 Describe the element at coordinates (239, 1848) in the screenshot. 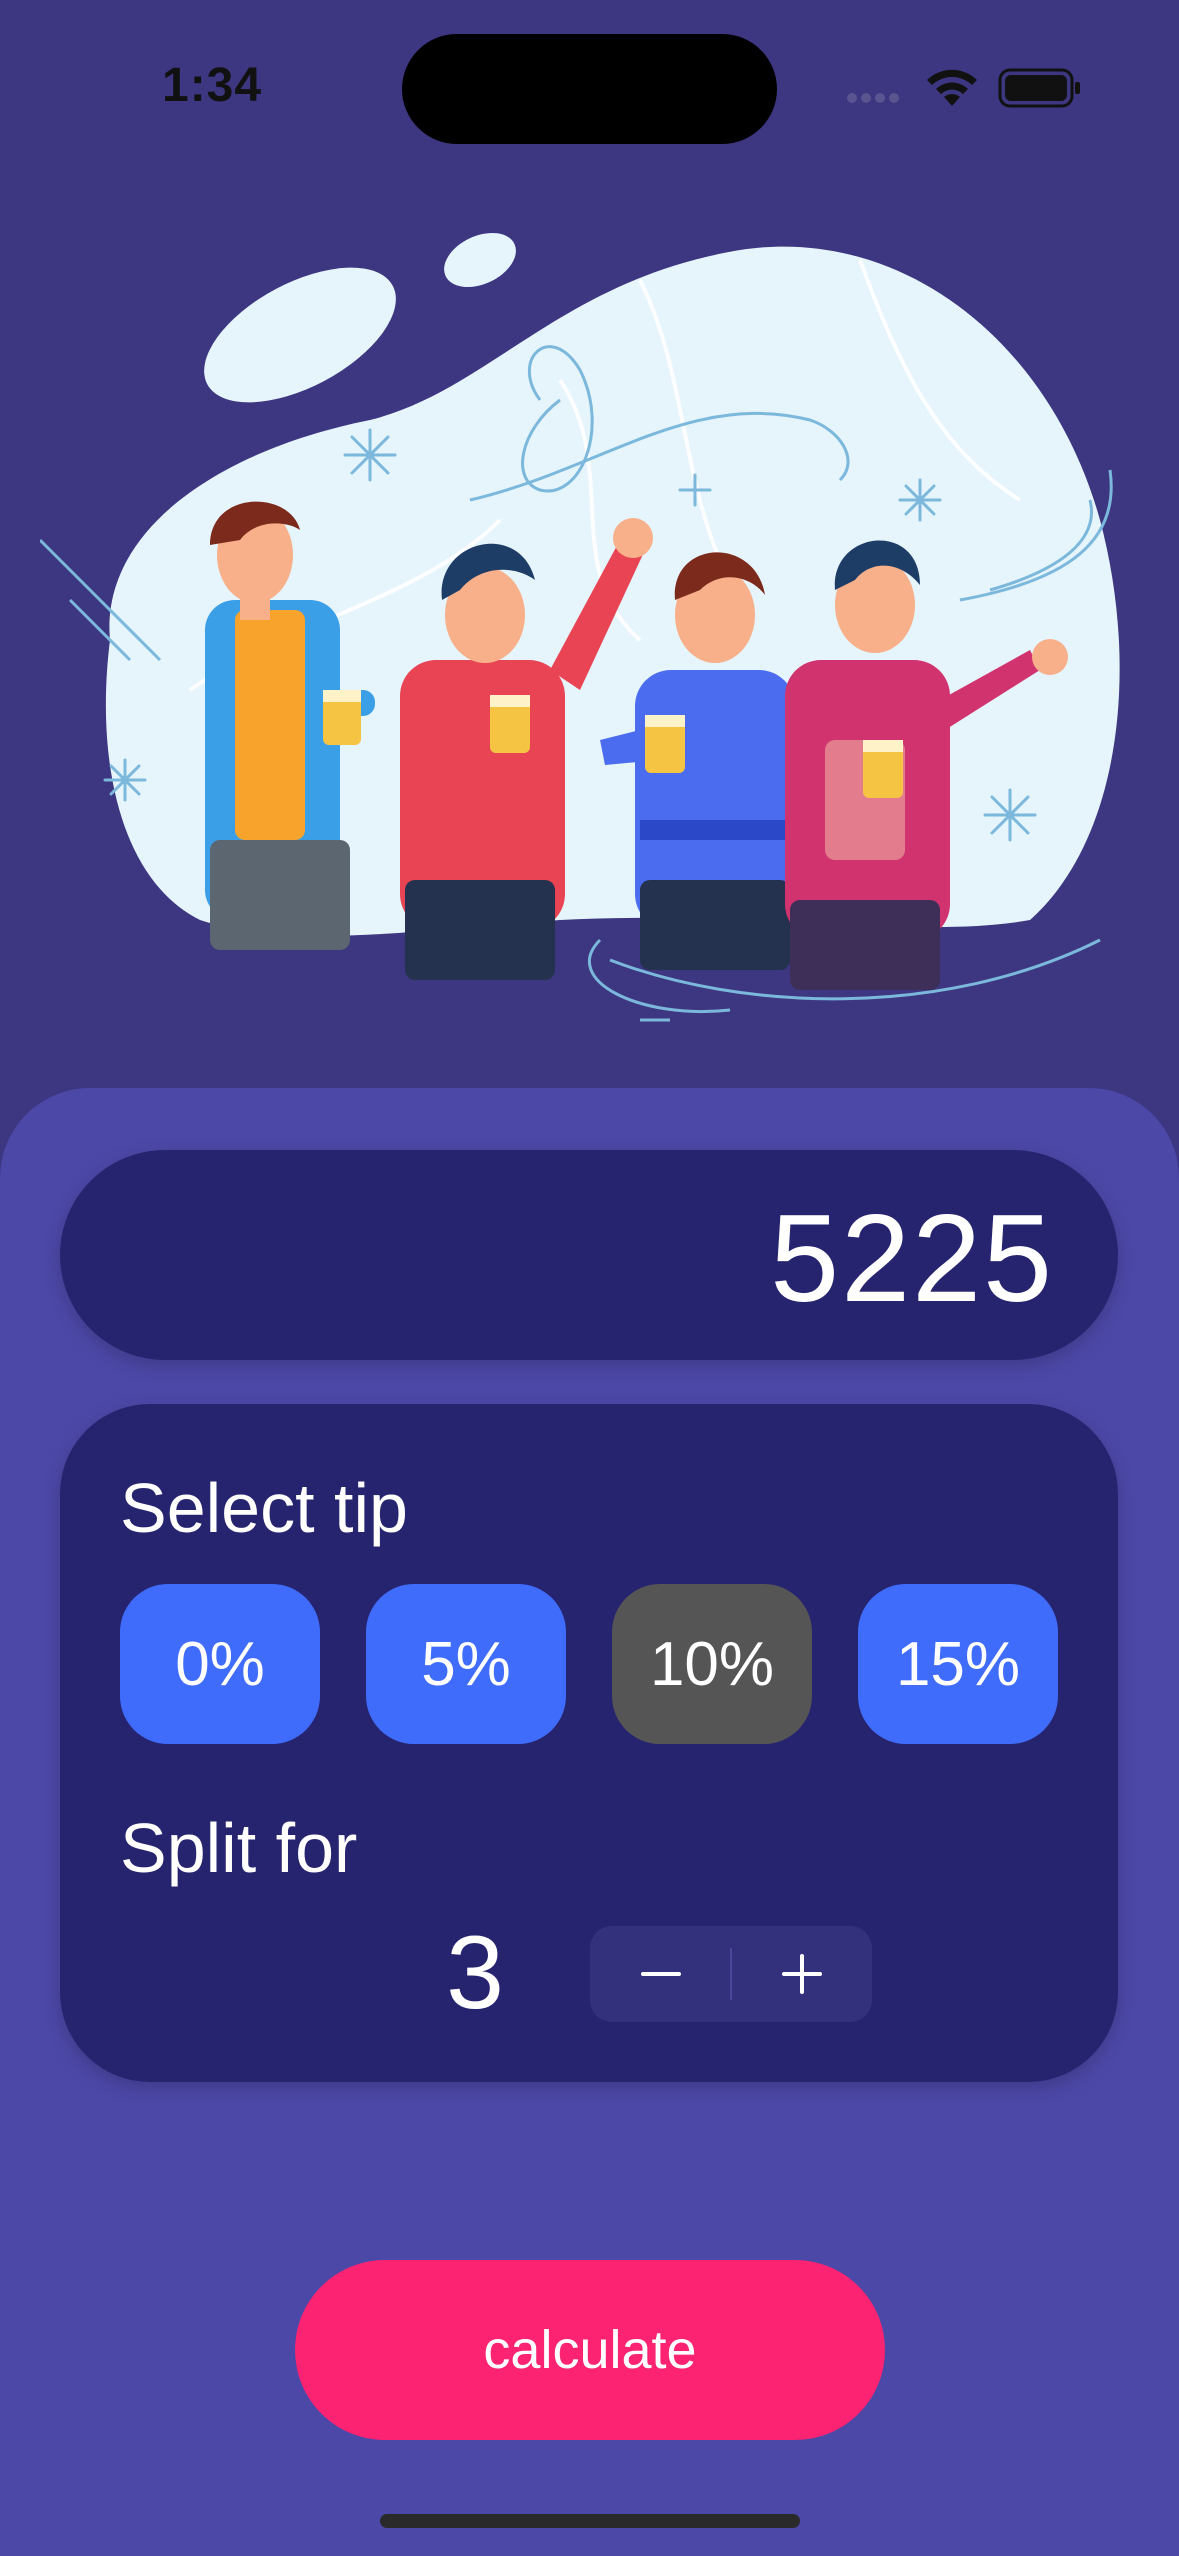

I see `split-for-label: Split for` at that location.